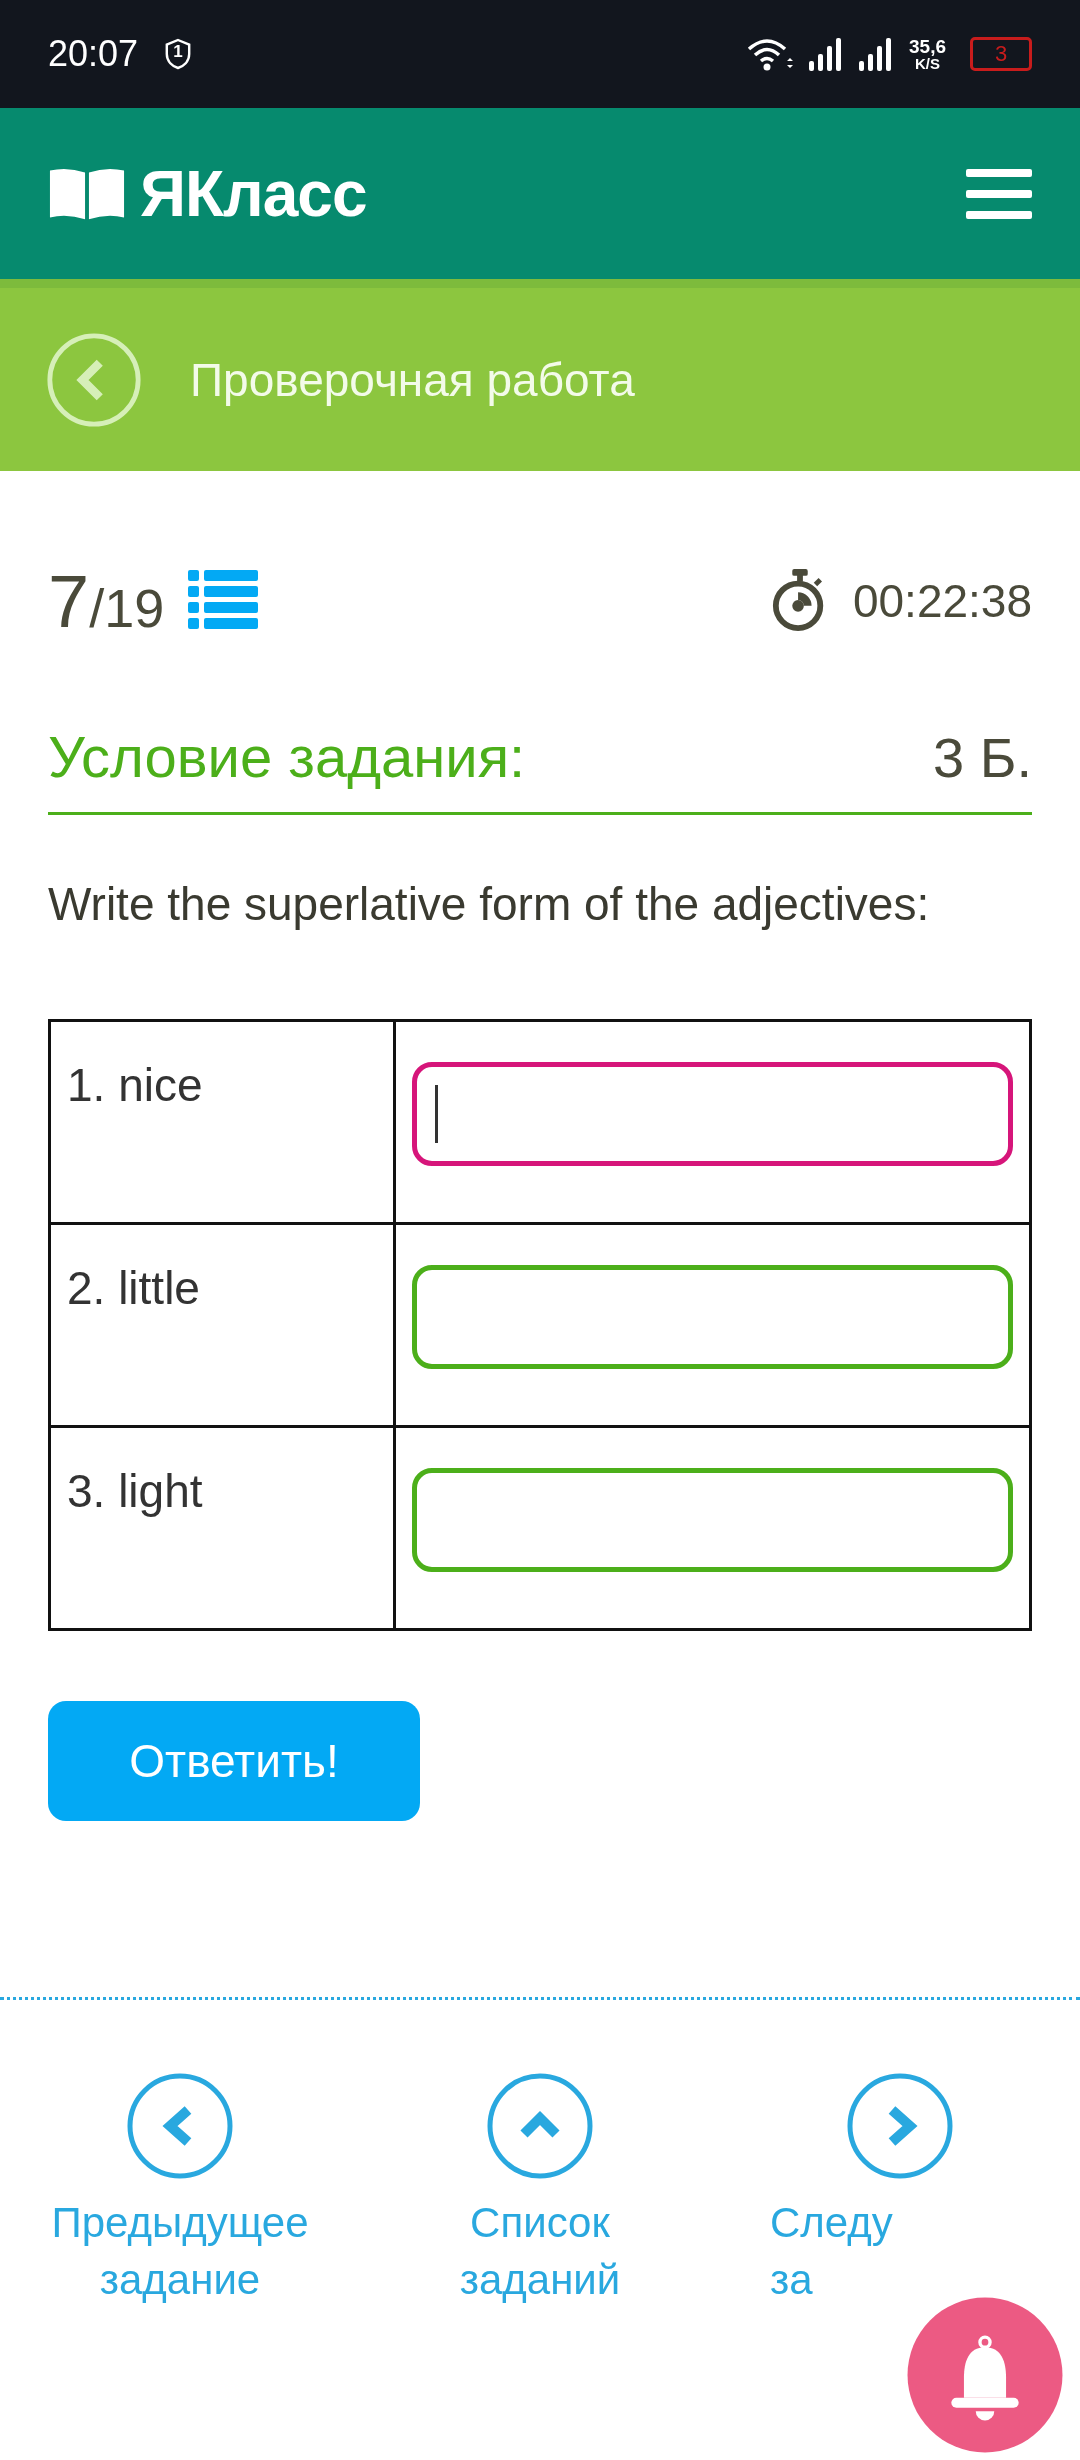 This screenshot has height=2460, width=1080. Describe the element at coordinates (900, 2126) in the screenshot. I see `chevron-right-icon` at that location.